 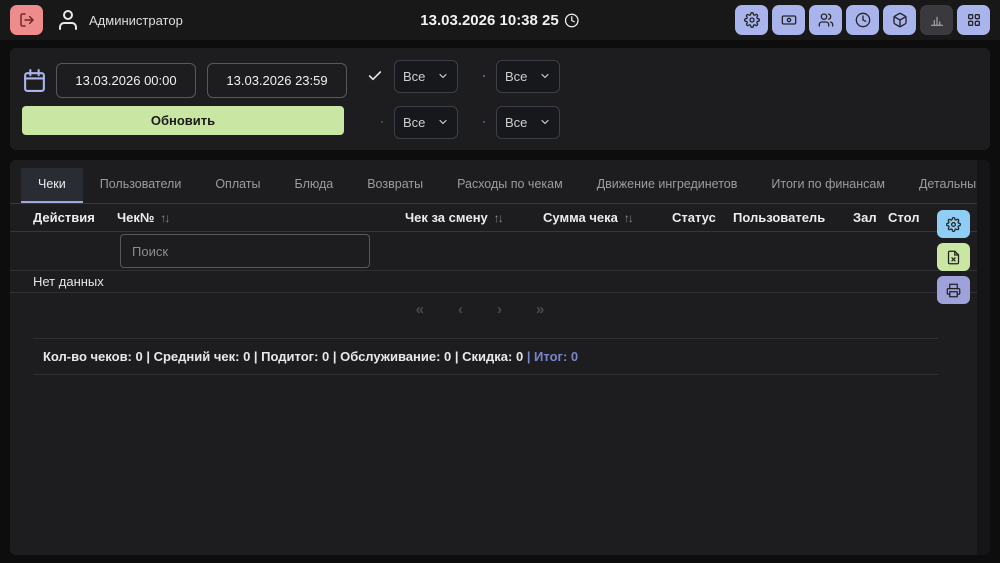 What do you see at coordinates (245, 251) in the screenshot?
I see `search-input` at bounding box center [245, 251].